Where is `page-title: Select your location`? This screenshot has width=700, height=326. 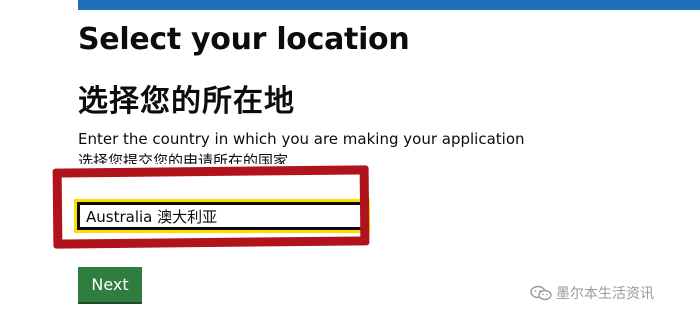
page-title: Select your location is located at coordinates (244, 39).